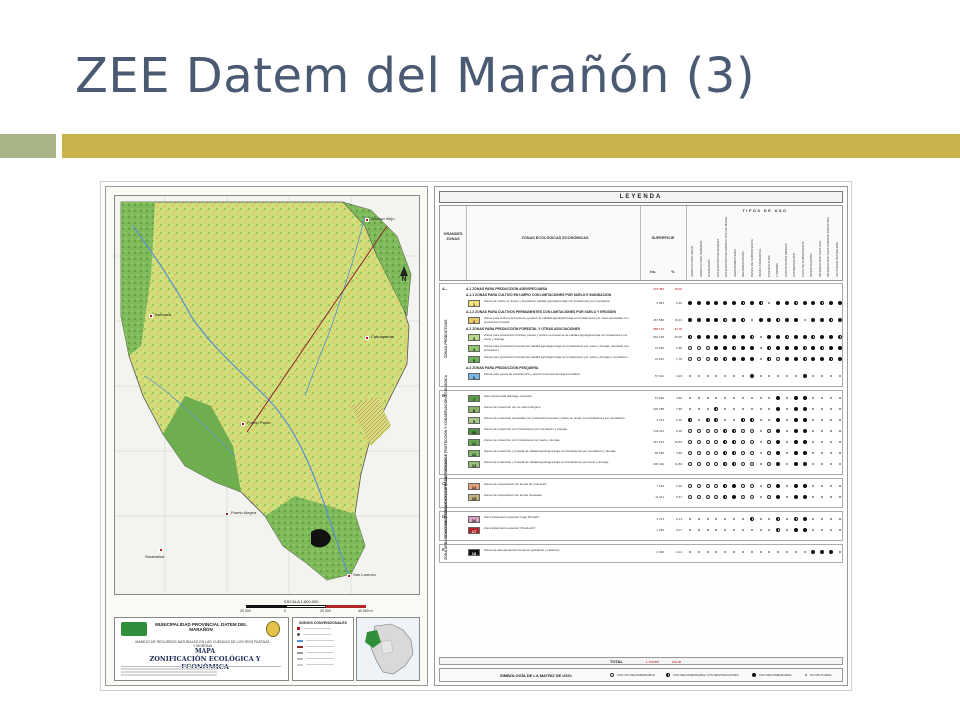 Image resolution: width=960 pixels, height=720 pixels. I want to click on zone-ha: 11 611, so click(659, 497).